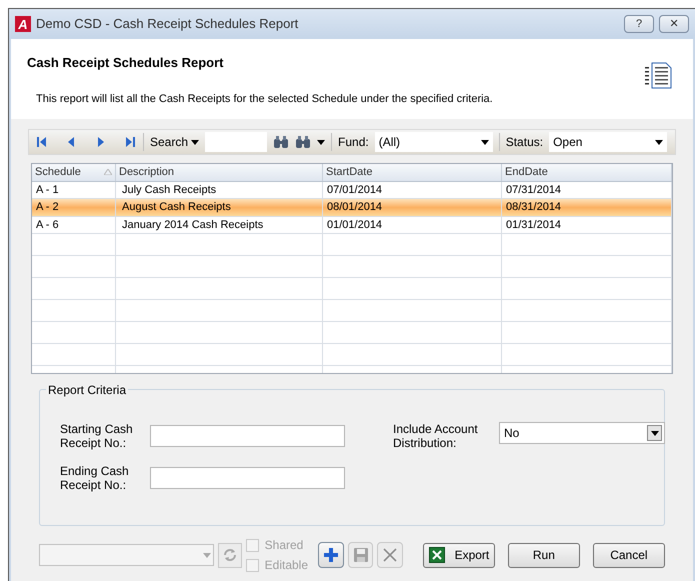 This screenshot has width=695, height=581. What do you see at coordinates (544, 555) in the screenshot?
I see `run-button: Run` at bounding box center [544, 555].